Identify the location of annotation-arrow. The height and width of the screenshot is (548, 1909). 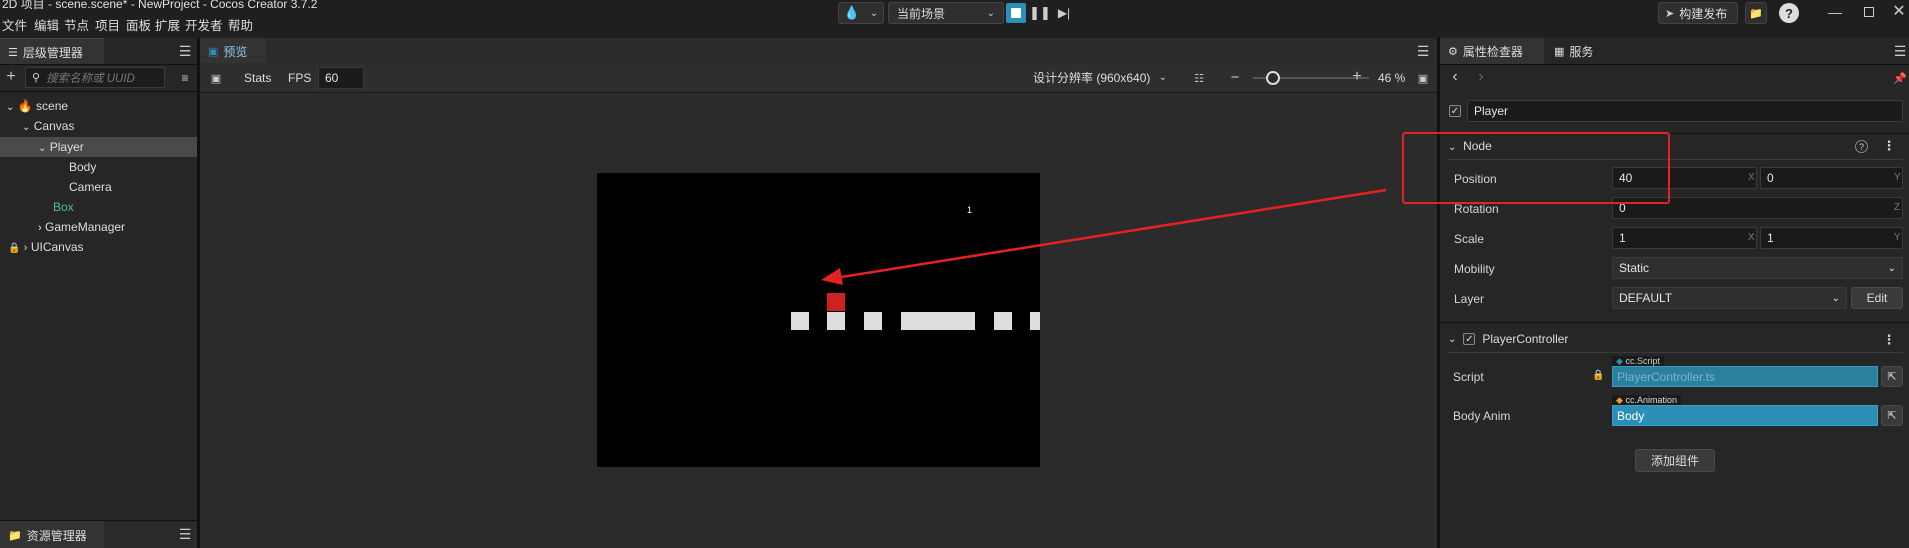
(1104, 236).